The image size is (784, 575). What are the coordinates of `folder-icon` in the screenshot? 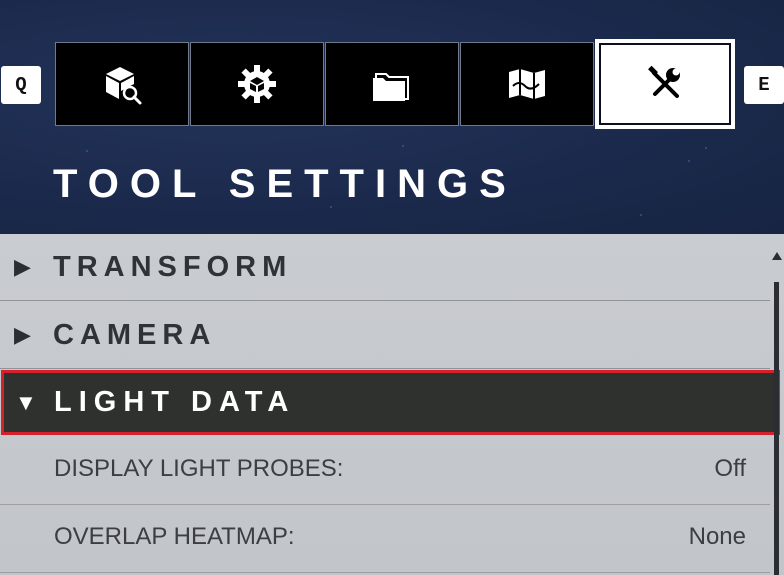 It's located at (391, 87).